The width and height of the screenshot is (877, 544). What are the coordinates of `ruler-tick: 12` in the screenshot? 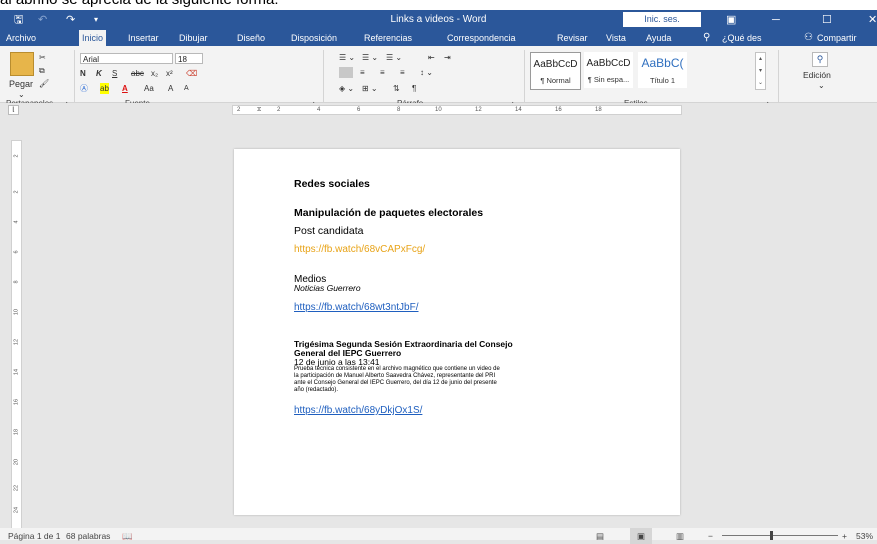 It's located at (478, 110).